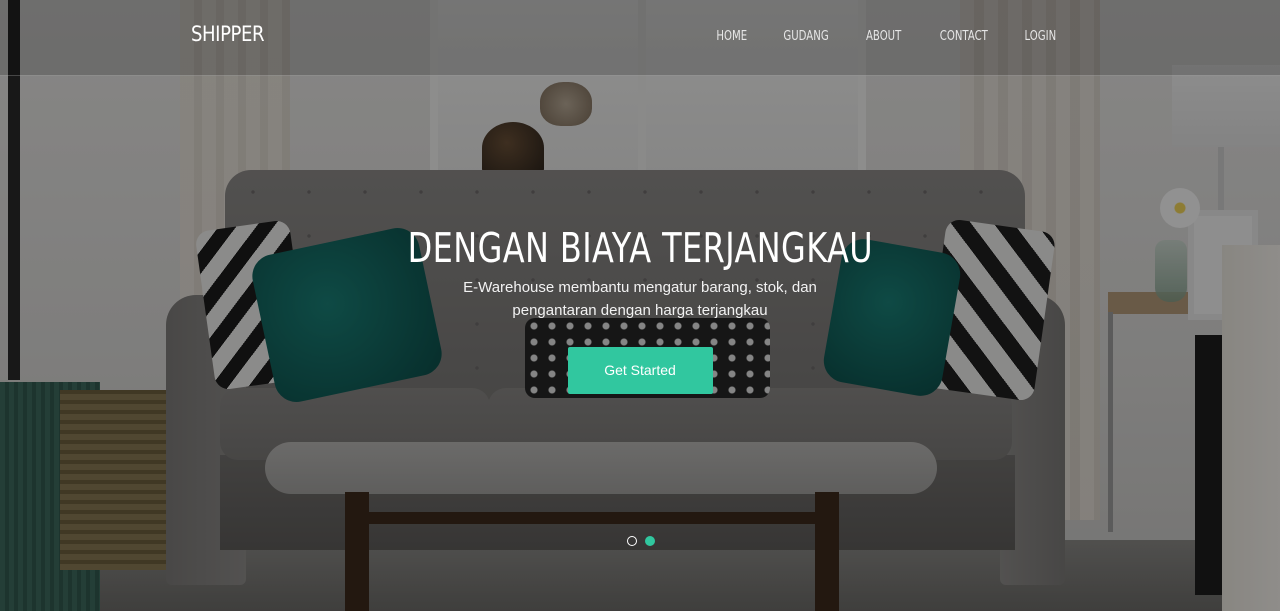 The image size is (1280, 611). I want to click on nav-item-login: LOGIN, so click(1040, 36).